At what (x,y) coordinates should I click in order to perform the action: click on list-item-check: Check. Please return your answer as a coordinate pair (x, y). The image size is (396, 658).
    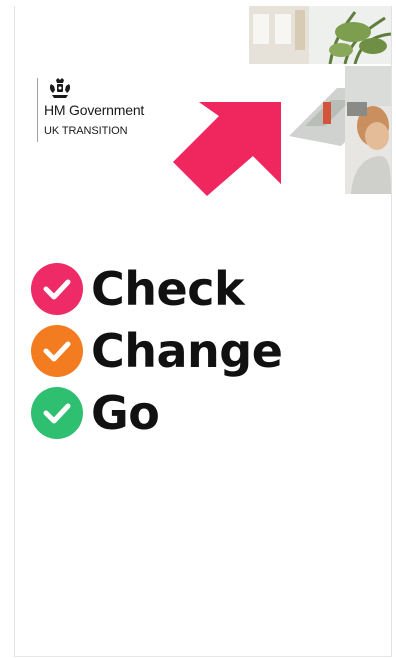
    Looking at the image, I should click on (201, 289).